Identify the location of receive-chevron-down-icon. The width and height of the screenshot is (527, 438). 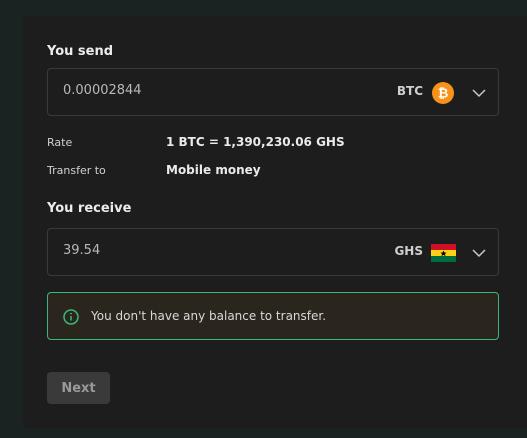
(479, 253).